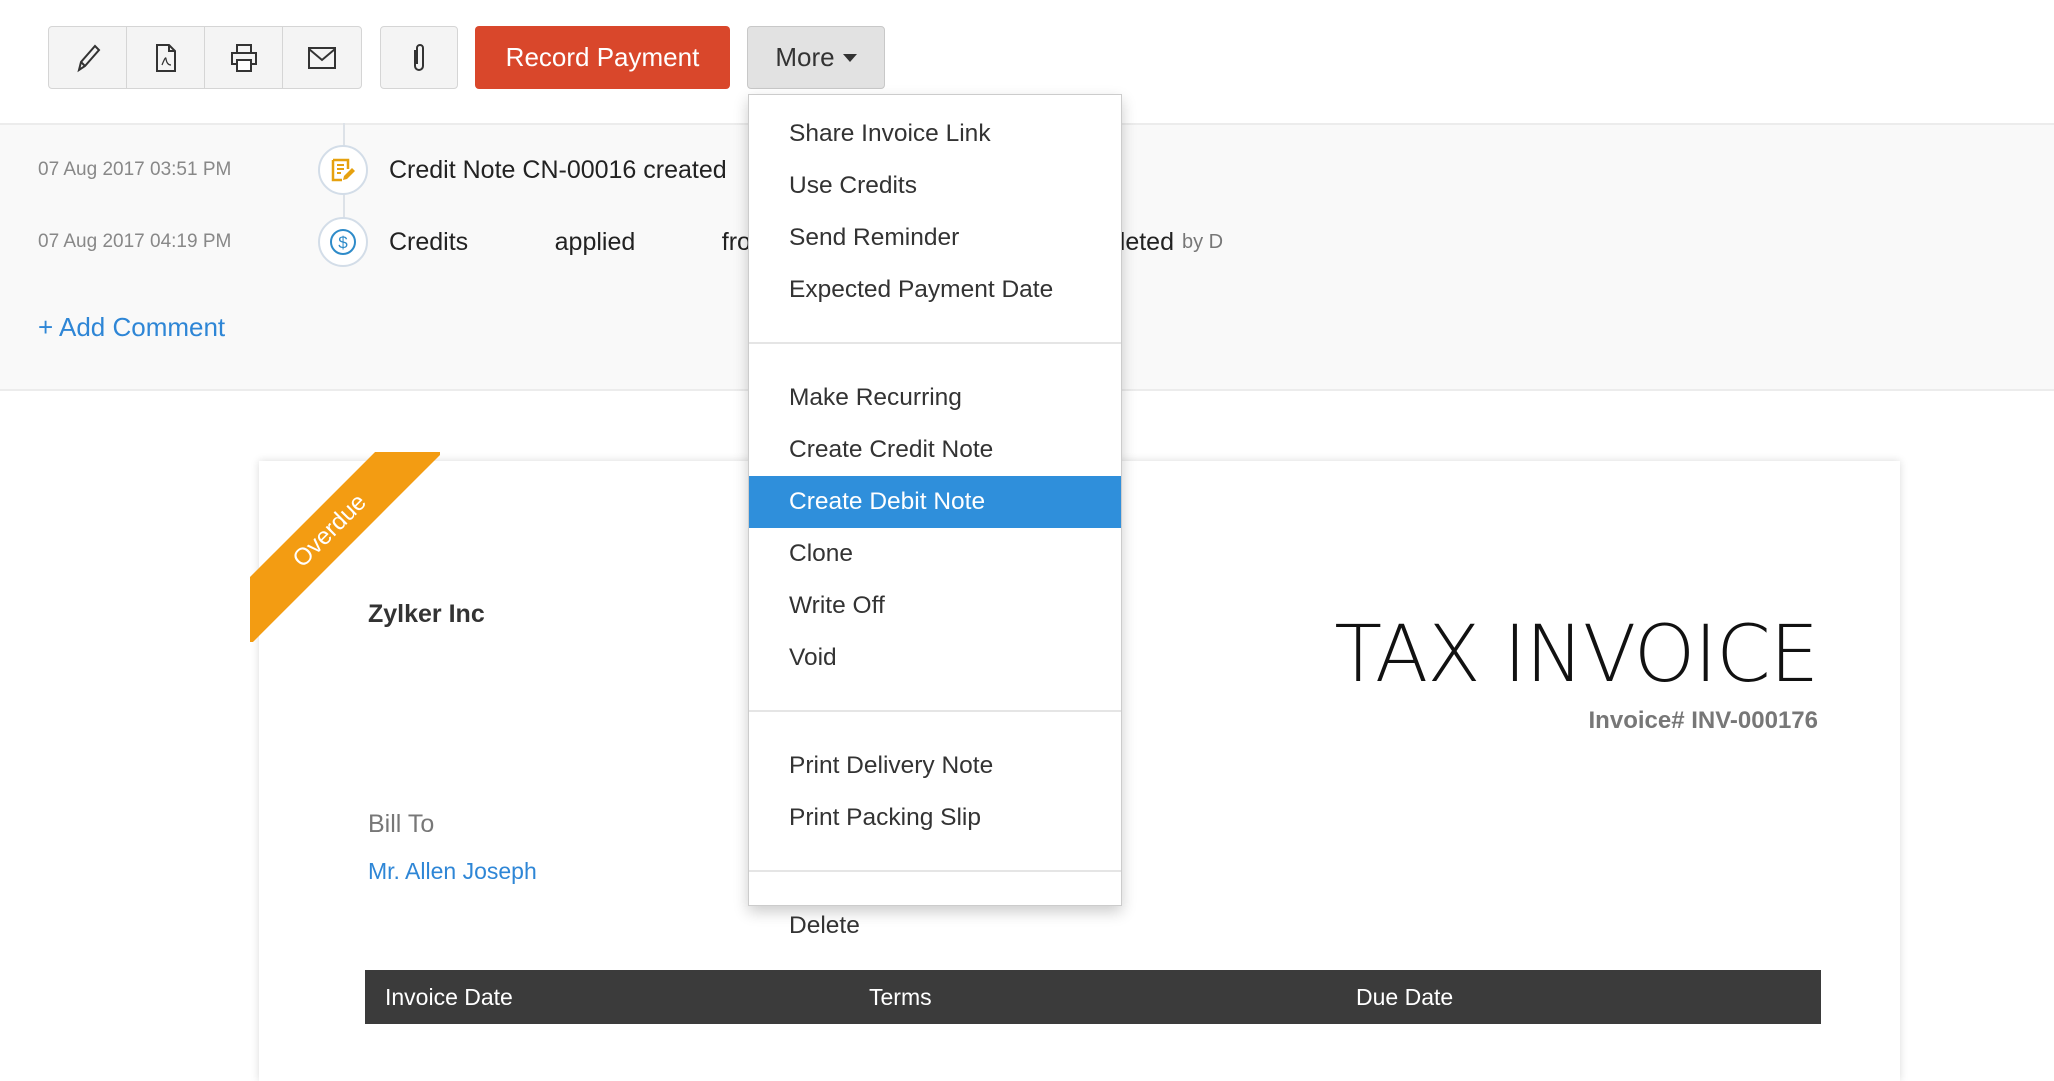 The image size is (2054, 1081). Describe the element at coordinates (1576, 655) in the screenshot. I see `invoice-title: TAX INVOICE` at that location.